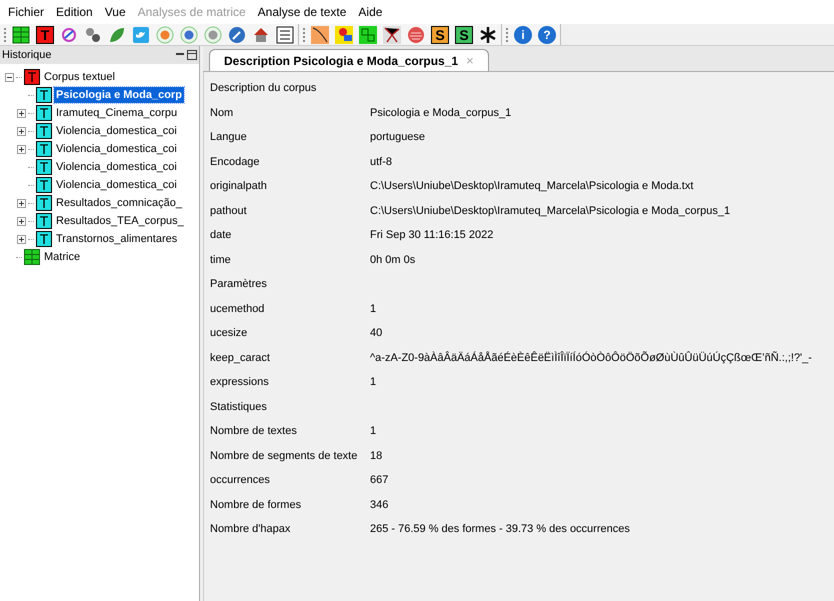 Image resolution: width=834 pixels, height=601 pixels. Describe the element at coordinates (119, 203) in the screenshot. I see `tree-item: Resultados_comnicação_` at that location.